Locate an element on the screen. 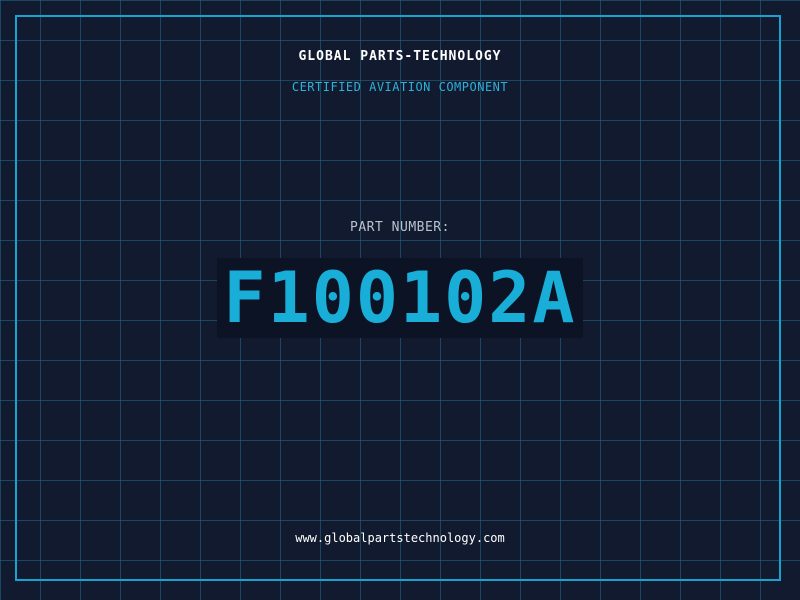 The image size is (800, 600). part-number-container: F100102A is located at coordinates (400, 299).